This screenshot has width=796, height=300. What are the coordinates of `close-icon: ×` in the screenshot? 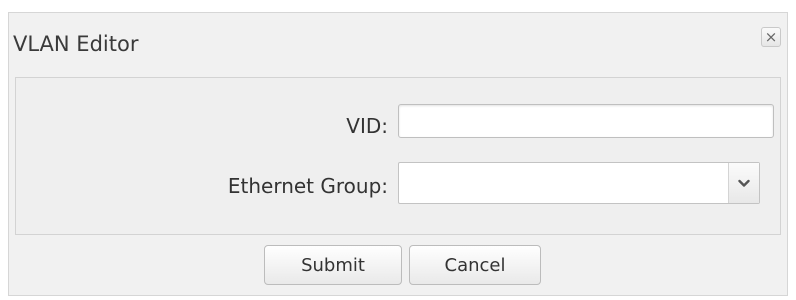 It's located at (771, 36).